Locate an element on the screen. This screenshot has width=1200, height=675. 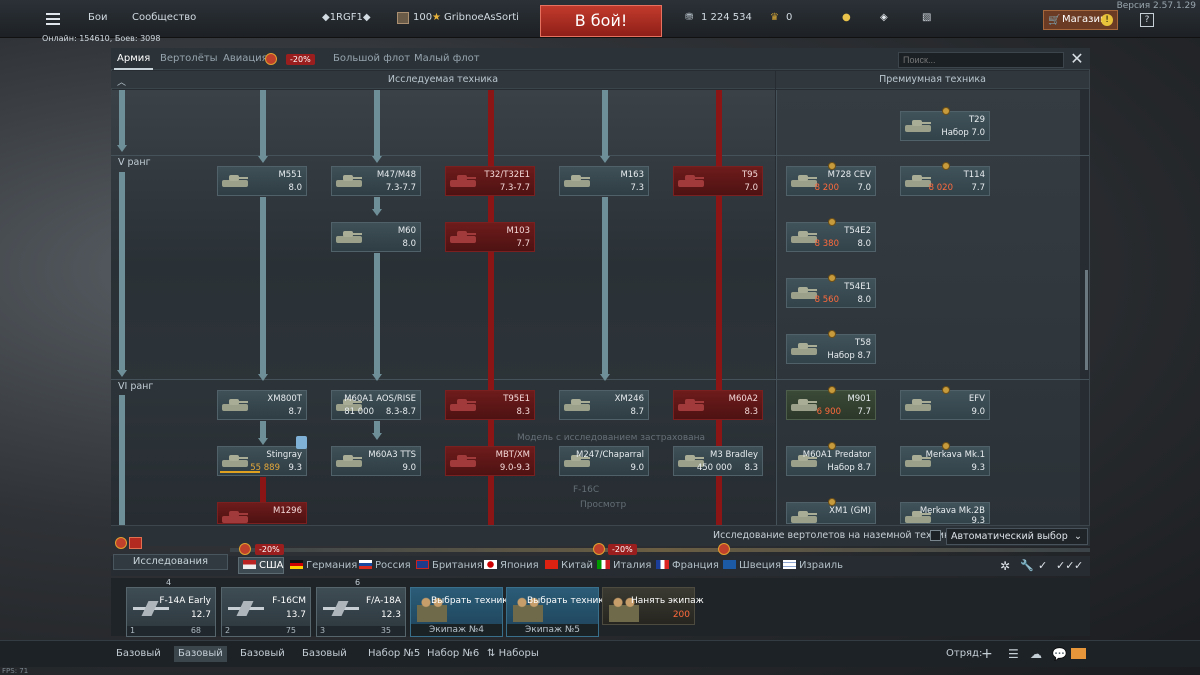
premium-card-m60a1-predator: M60A1 Predator Набор 8.7 is located at coordinates (831, 459).